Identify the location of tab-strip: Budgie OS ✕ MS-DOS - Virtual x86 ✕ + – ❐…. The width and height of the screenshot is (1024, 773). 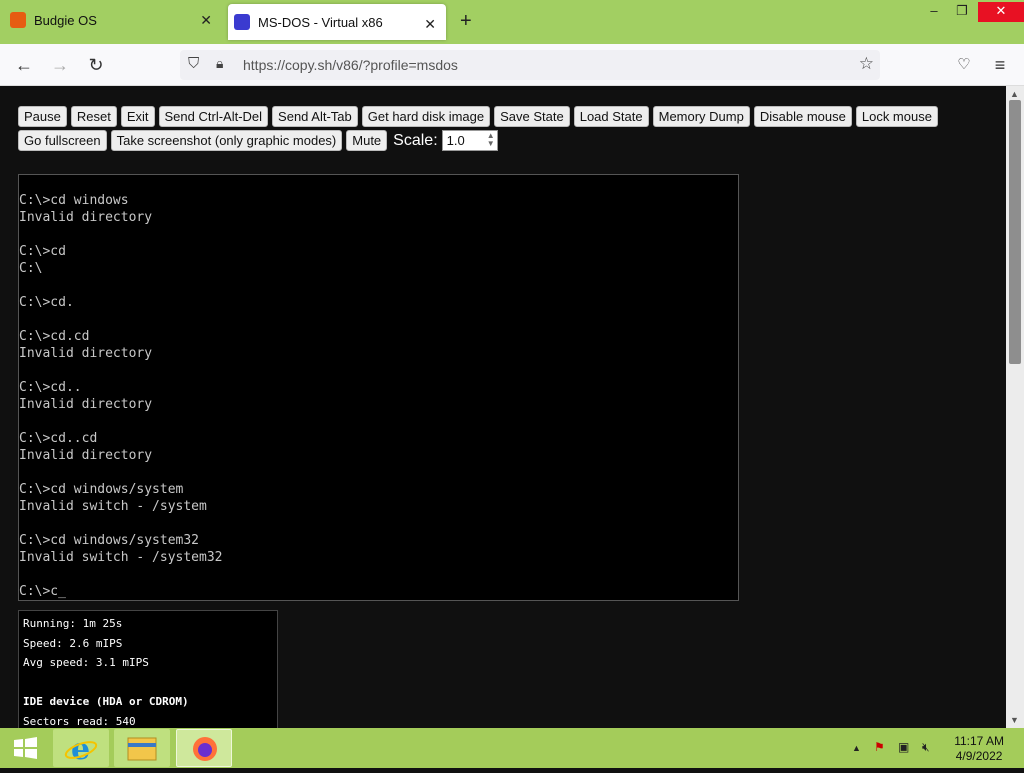
(512, 22).